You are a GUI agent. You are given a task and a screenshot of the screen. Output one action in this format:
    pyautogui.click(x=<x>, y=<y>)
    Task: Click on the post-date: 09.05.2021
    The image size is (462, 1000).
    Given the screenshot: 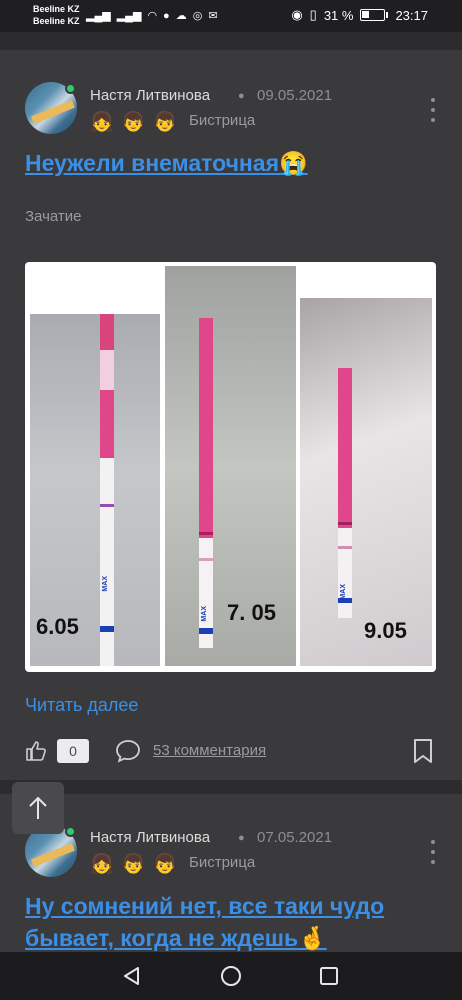 What is the action you would take?
    pyautogui.click(x=295, y=95)
    